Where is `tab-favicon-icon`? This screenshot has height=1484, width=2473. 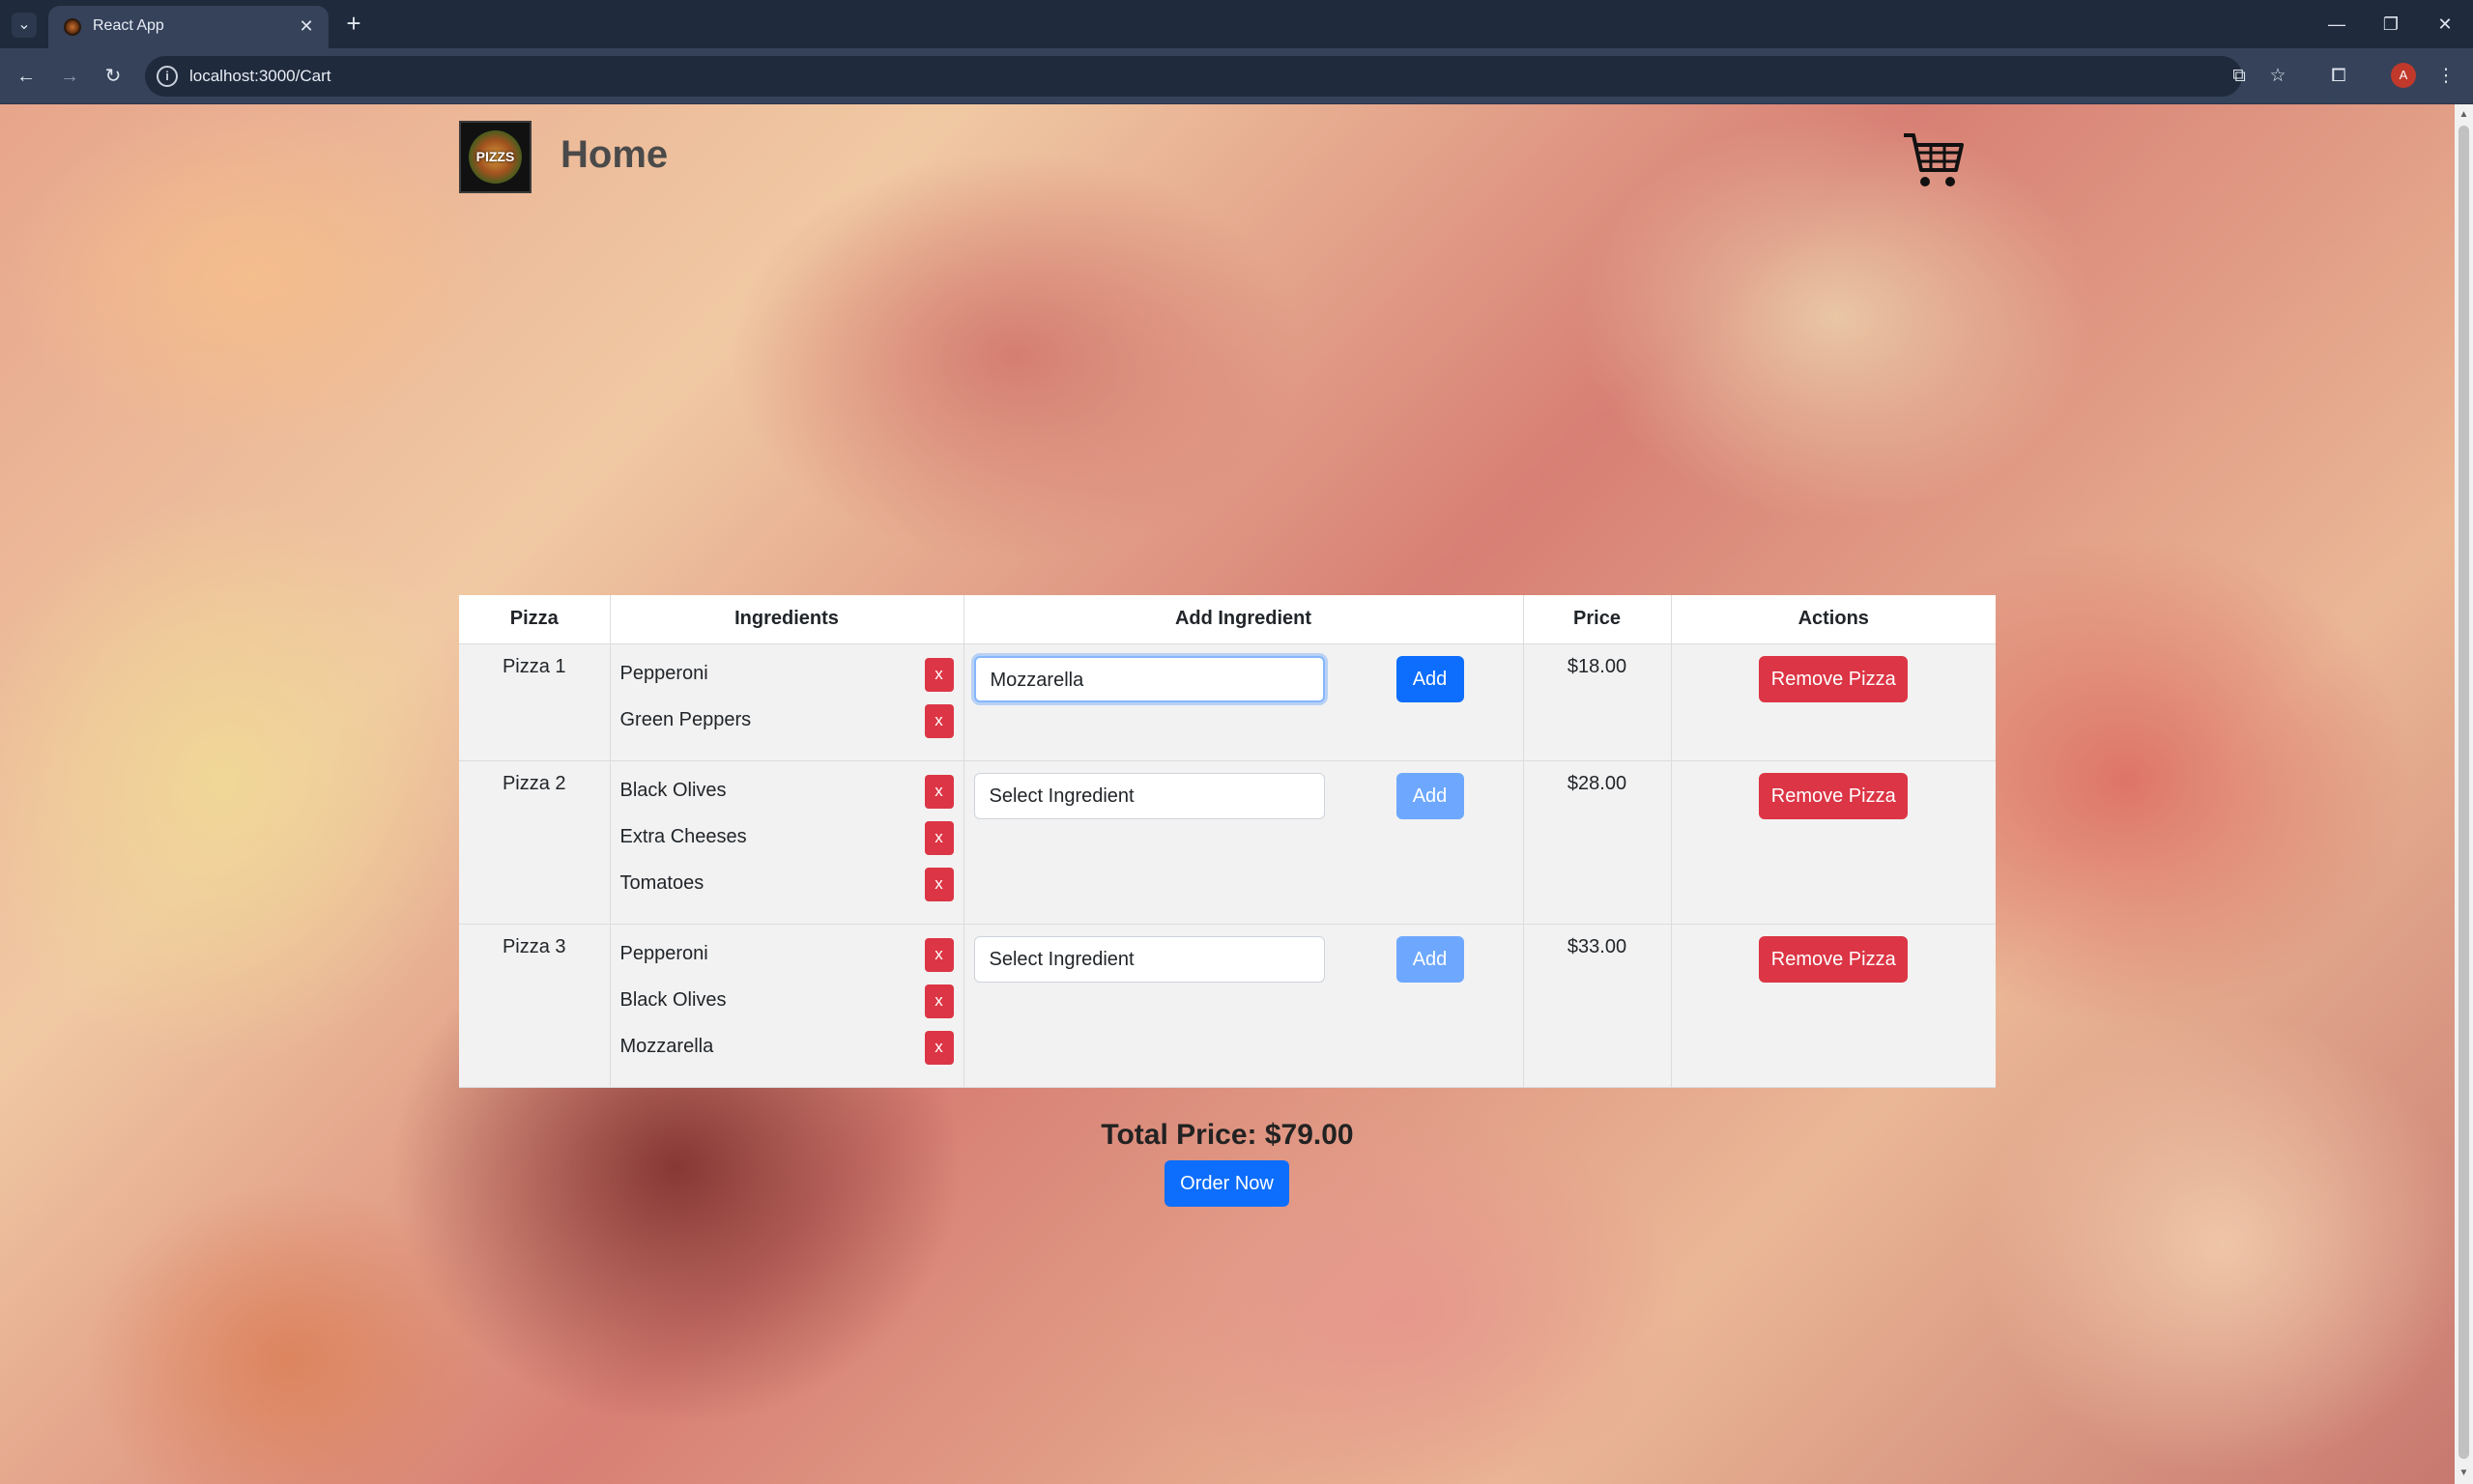
tab-favicon-icon is located at coordinates (72, 27).